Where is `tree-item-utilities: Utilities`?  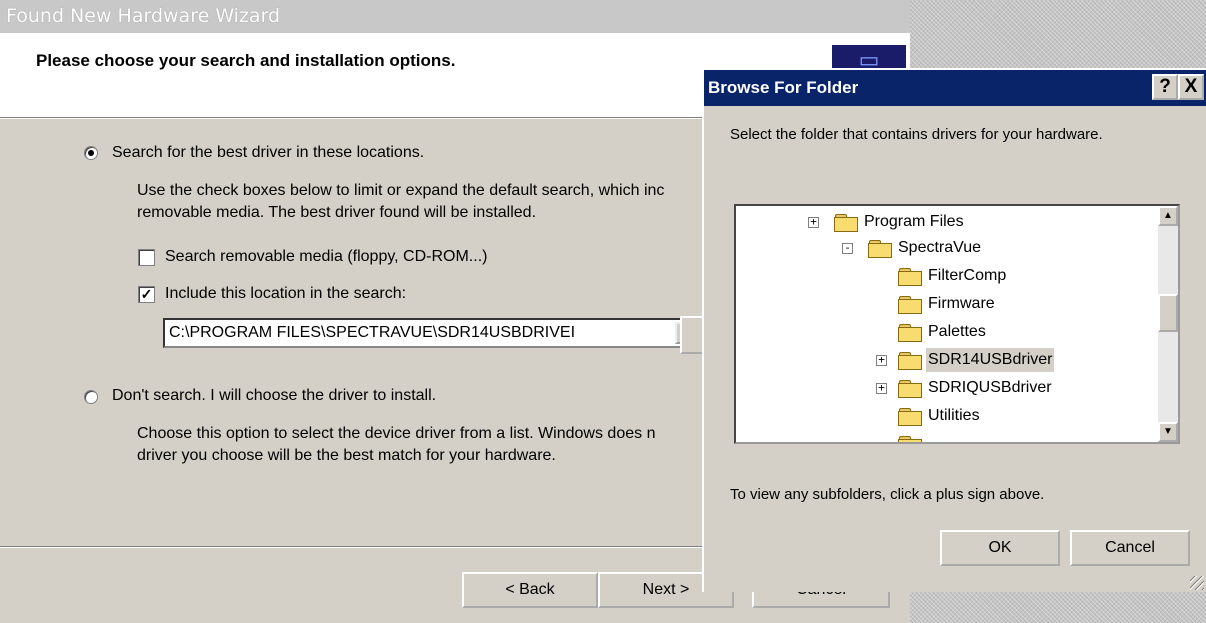 tree-item-utilities: Utilities is located at coordinates (946, 416).